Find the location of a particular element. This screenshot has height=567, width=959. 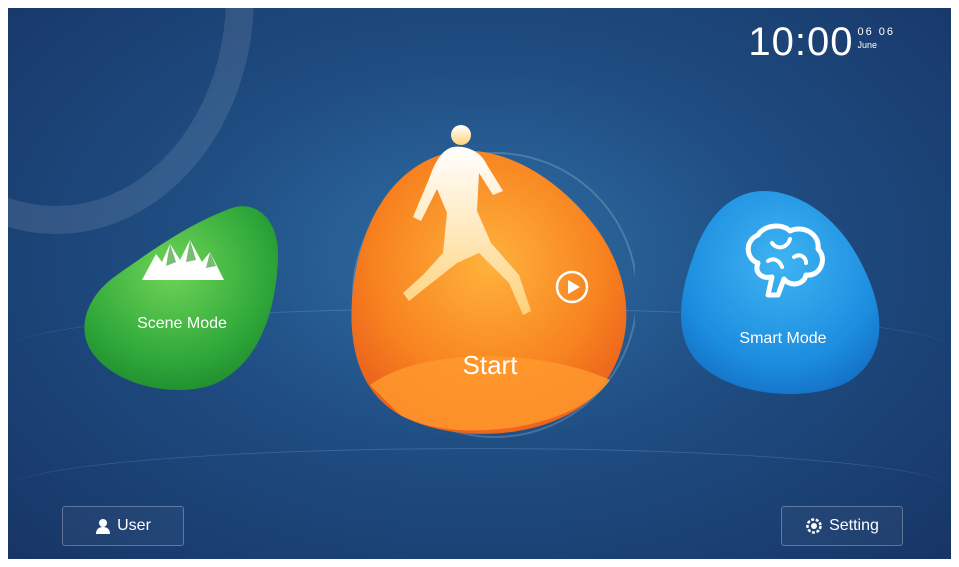

mountain-icon is located at coordinates (183, 260).